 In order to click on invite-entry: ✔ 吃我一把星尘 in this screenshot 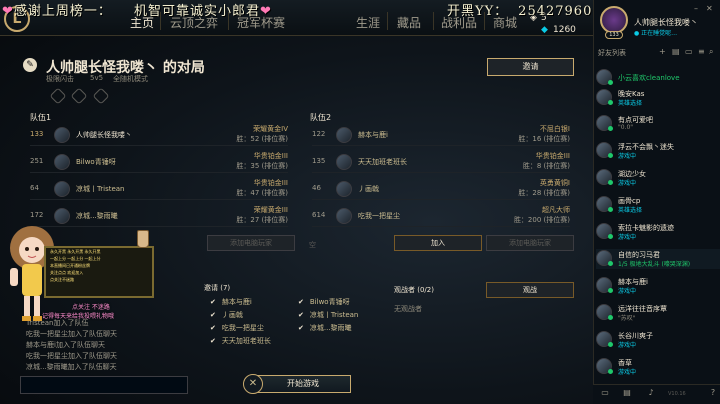, I will do `click(237, 328)`.